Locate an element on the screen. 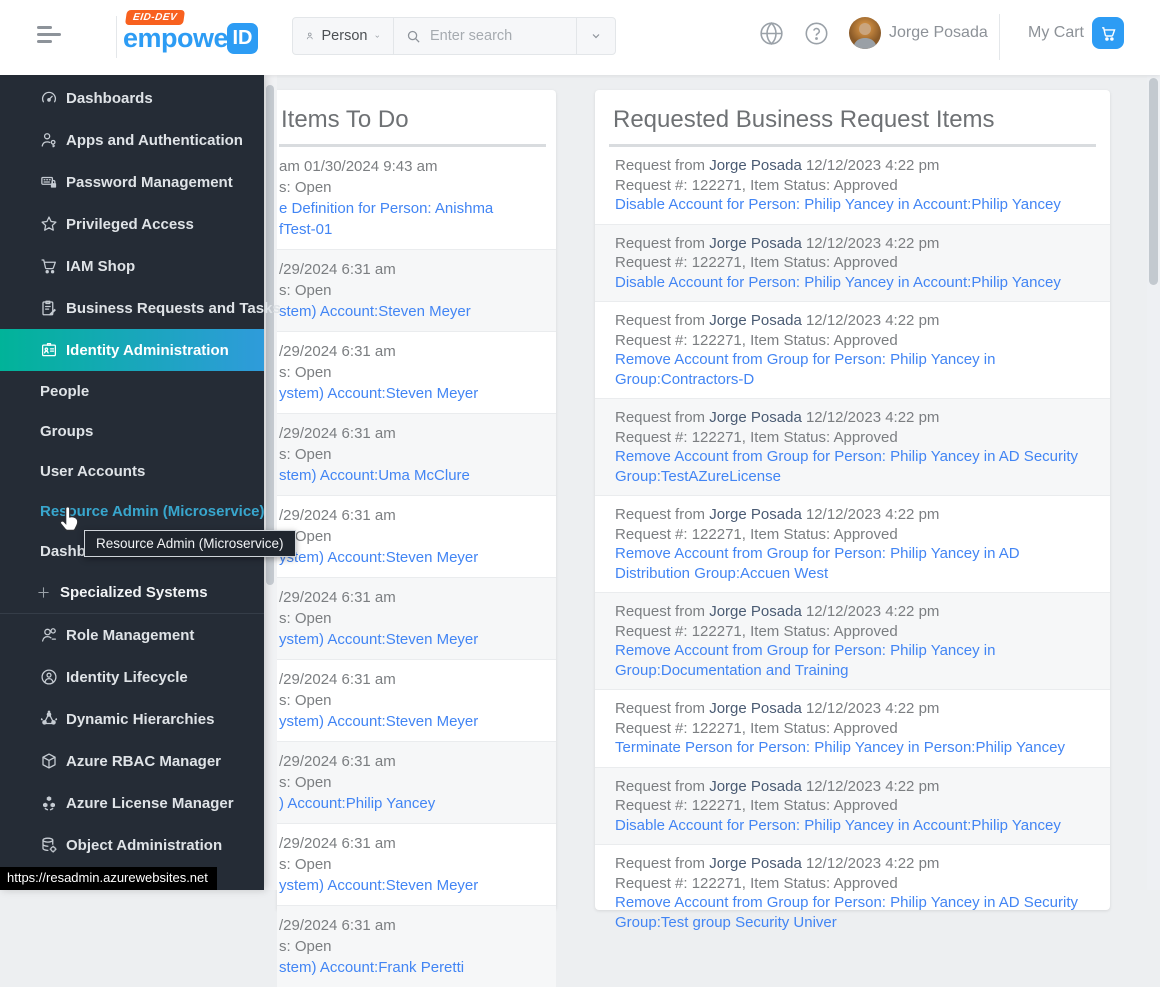  page-scrollbar-thumb is located at coordinates (1153, 181).